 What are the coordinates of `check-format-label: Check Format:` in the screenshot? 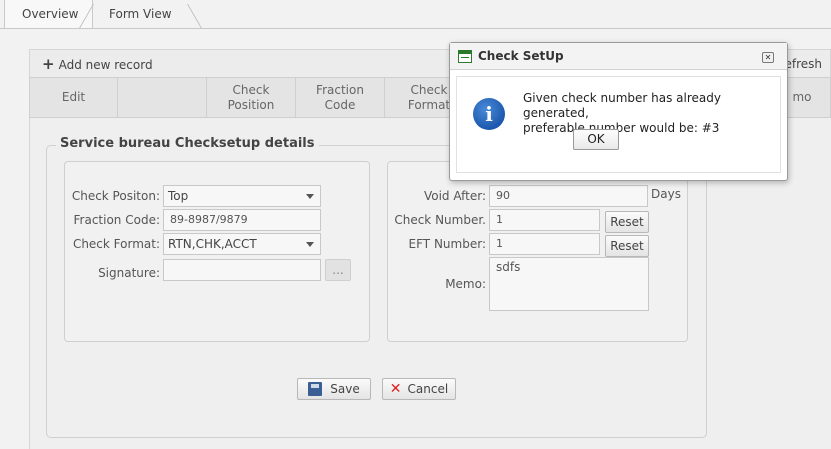 It's located at (116, 244).